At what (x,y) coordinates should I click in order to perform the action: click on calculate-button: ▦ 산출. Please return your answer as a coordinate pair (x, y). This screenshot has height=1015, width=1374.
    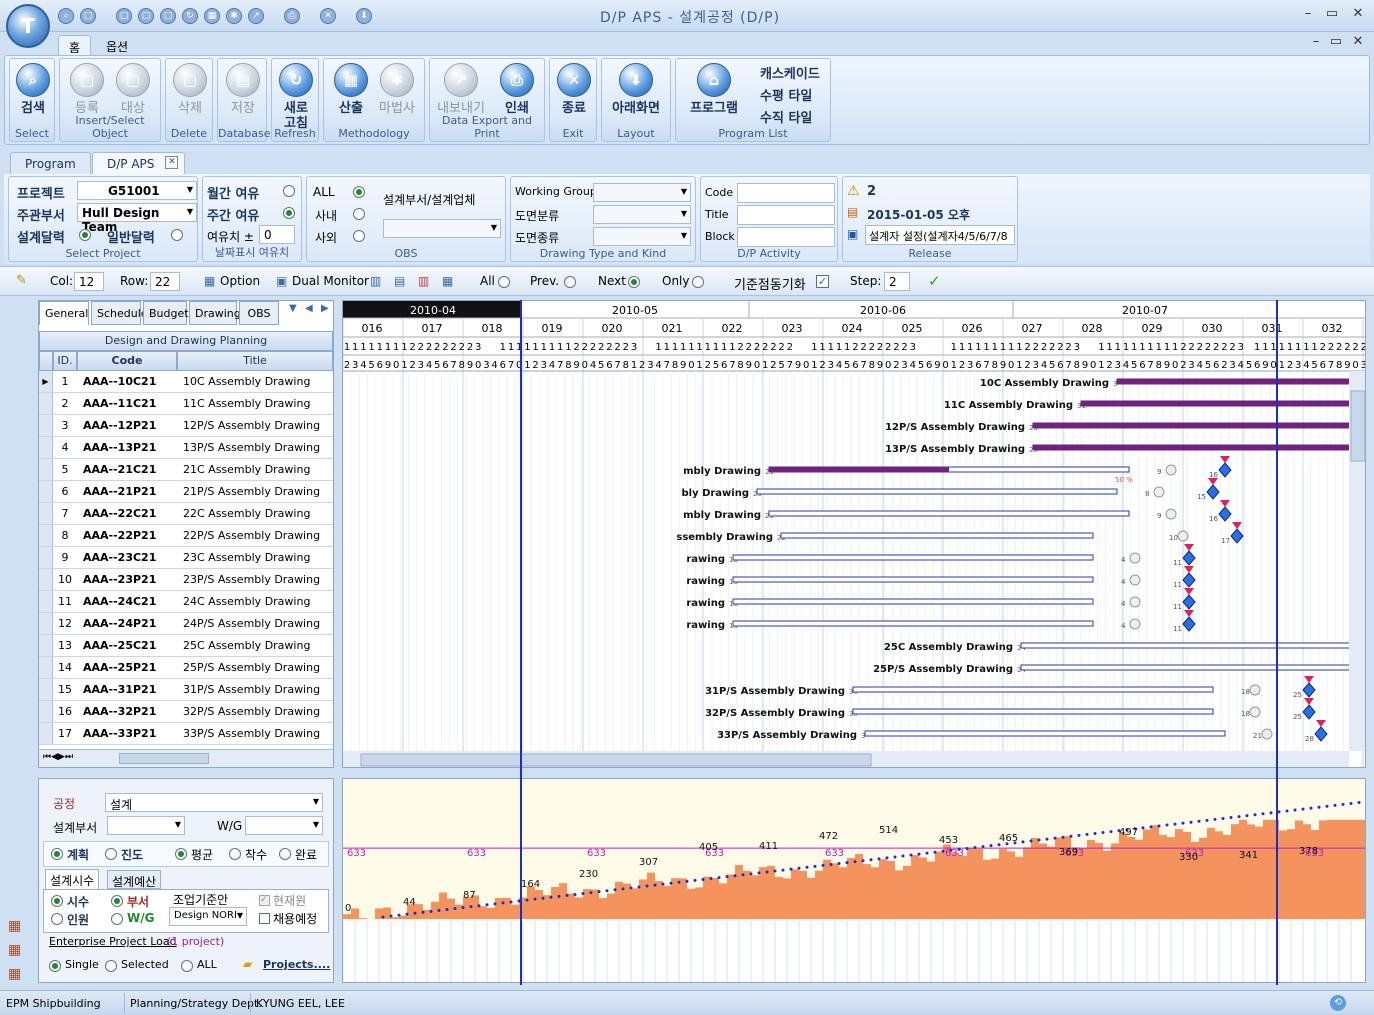
    Looking at the image, I should click on (351, 89).